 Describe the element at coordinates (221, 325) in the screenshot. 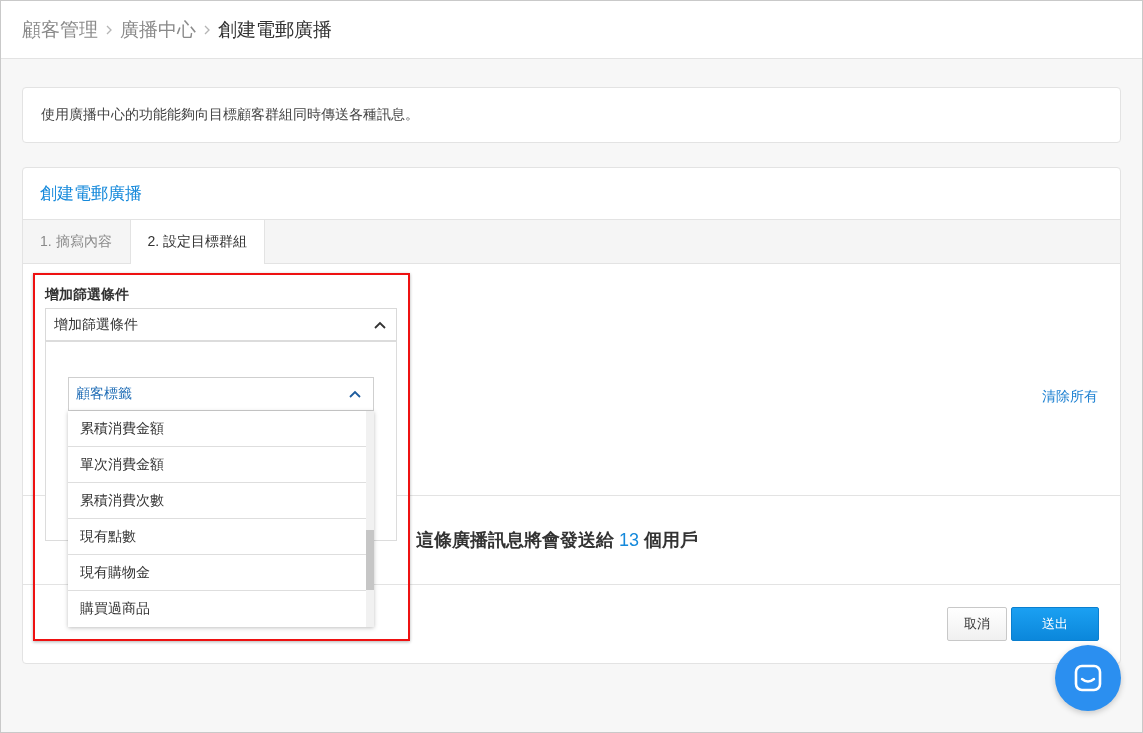

I see `filter-select: 增加篩選條件` at that location.